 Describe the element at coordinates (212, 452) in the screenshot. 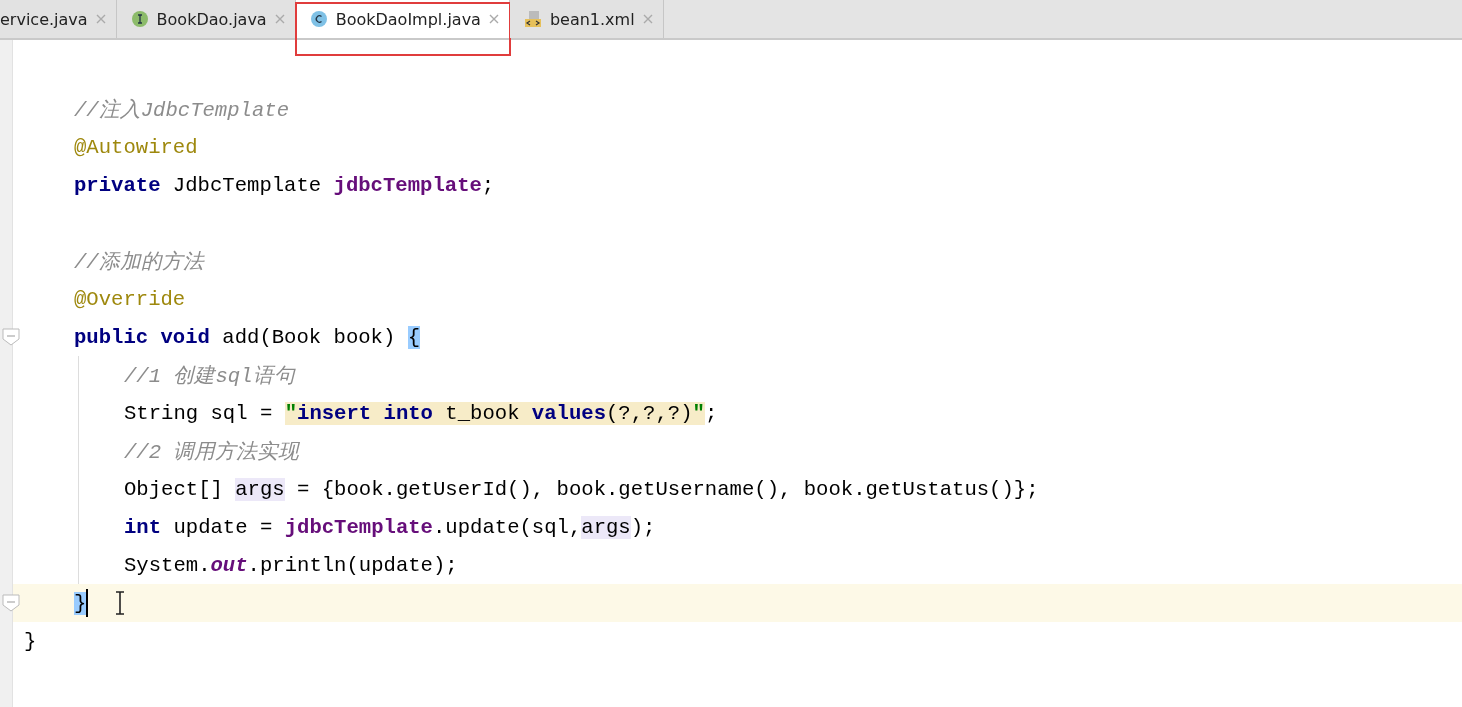

I see `code-comment: //2 调用方法实现` at that location.